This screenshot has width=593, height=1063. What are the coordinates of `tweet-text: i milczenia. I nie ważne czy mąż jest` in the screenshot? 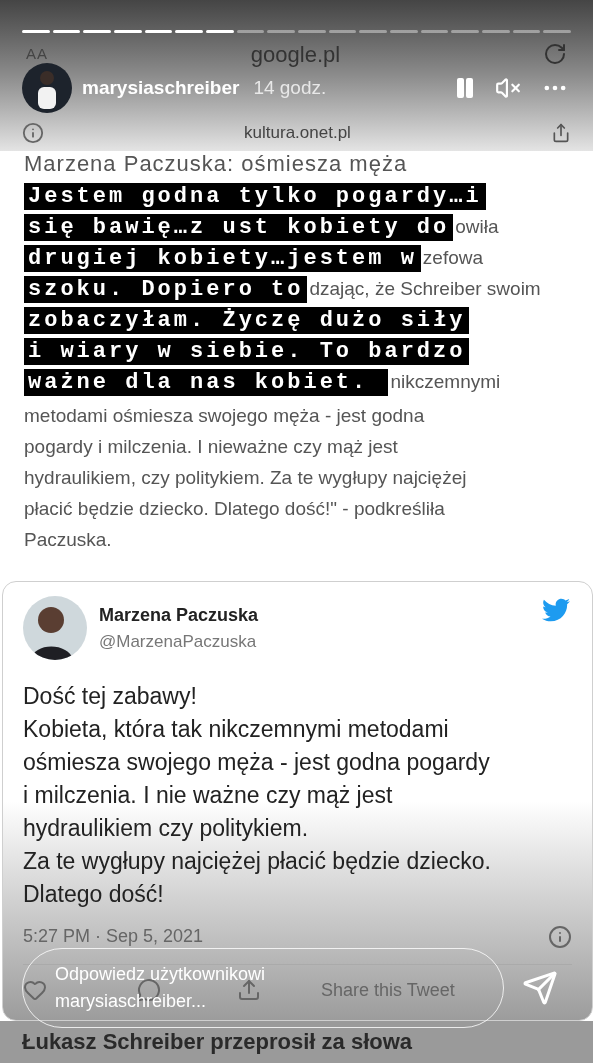 It's located at (208, 795).